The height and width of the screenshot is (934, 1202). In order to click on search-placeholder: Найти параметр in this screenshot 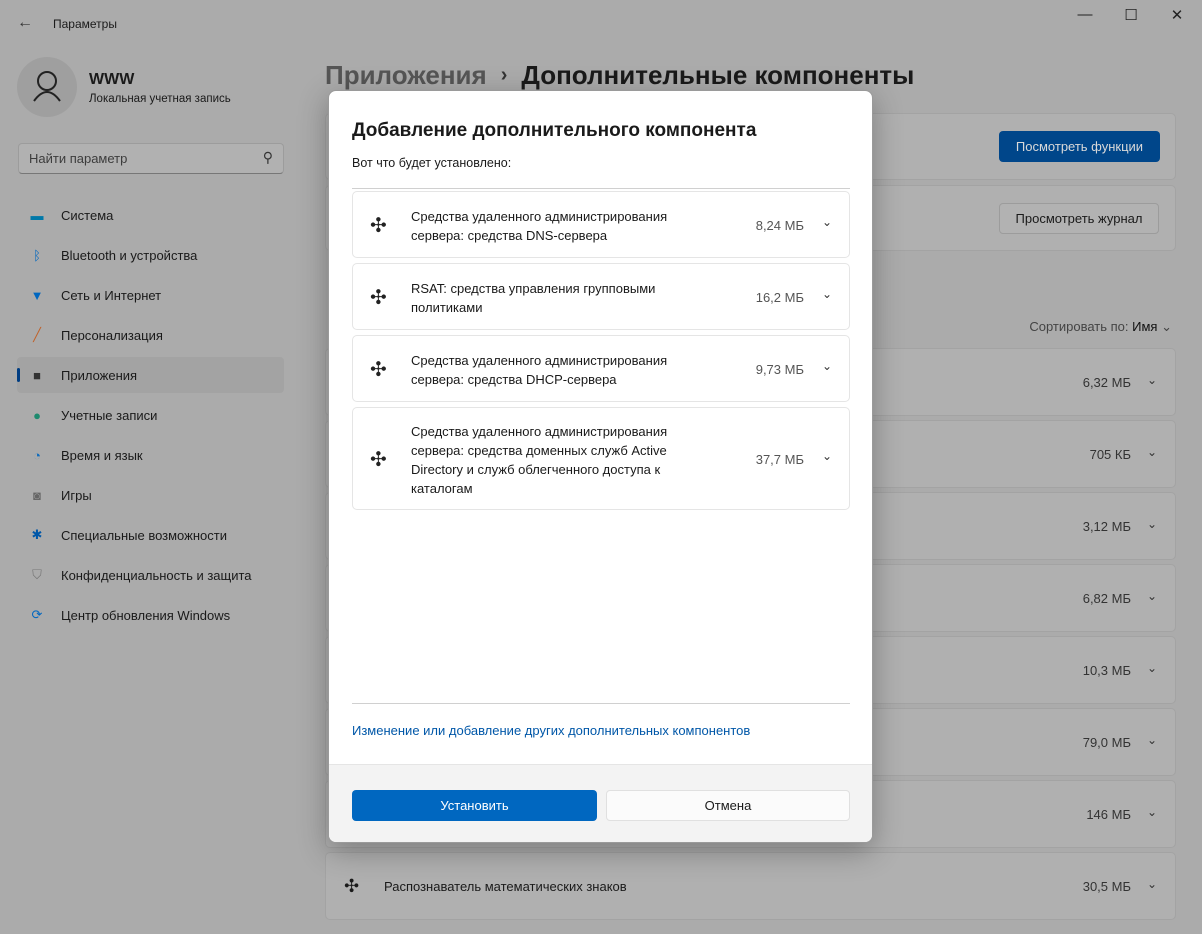, I will do `click(78, 158)`.